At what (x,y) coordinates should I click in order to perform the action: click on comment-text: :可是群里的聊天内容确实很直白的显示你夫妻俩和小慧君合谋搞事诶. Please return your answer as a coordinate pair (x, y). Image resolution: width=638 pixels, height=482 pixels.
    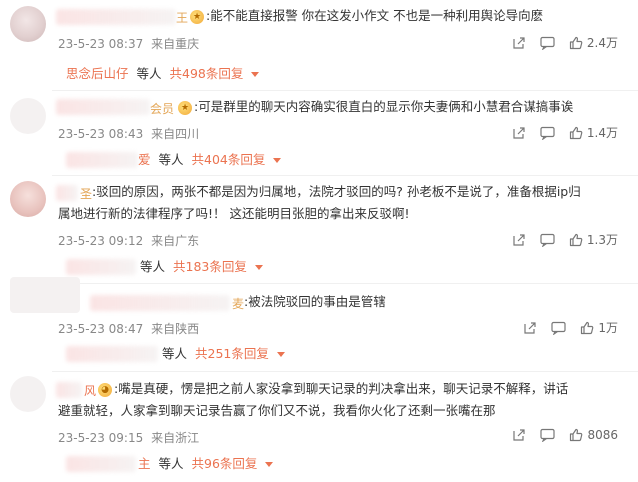
    Looking at the image, I should click on (384, 106).